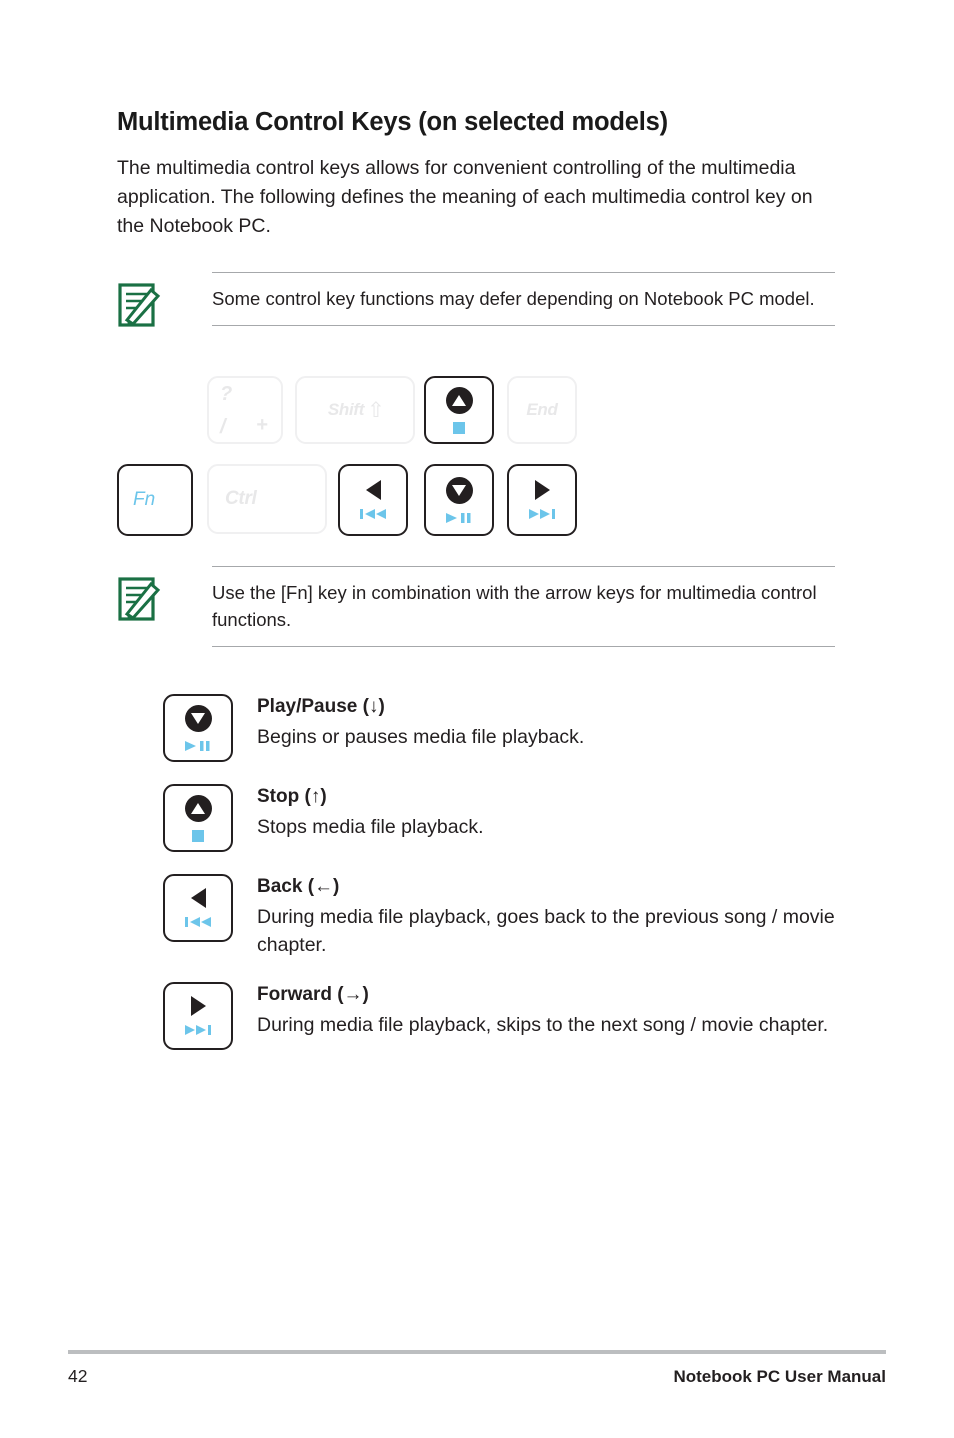 This screenshot has width=954, height=1438. I want to click on key-ctrl-label: Ctrl, so click(241, 498).